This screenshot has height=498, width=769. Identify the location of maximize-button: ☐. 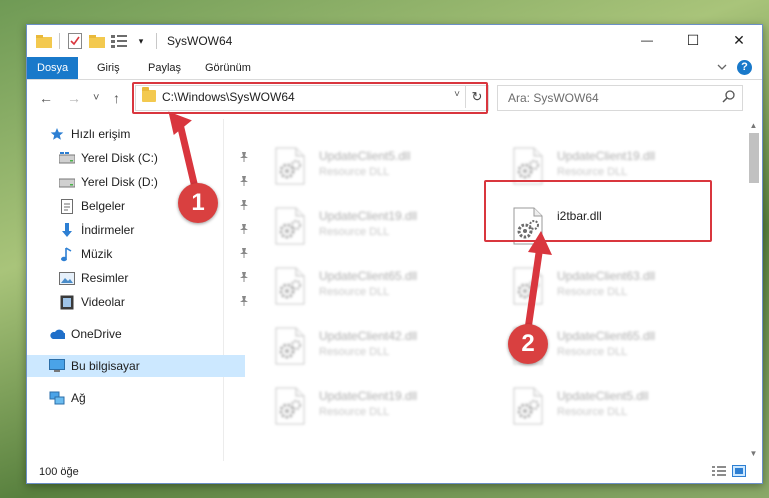
(693, 40).